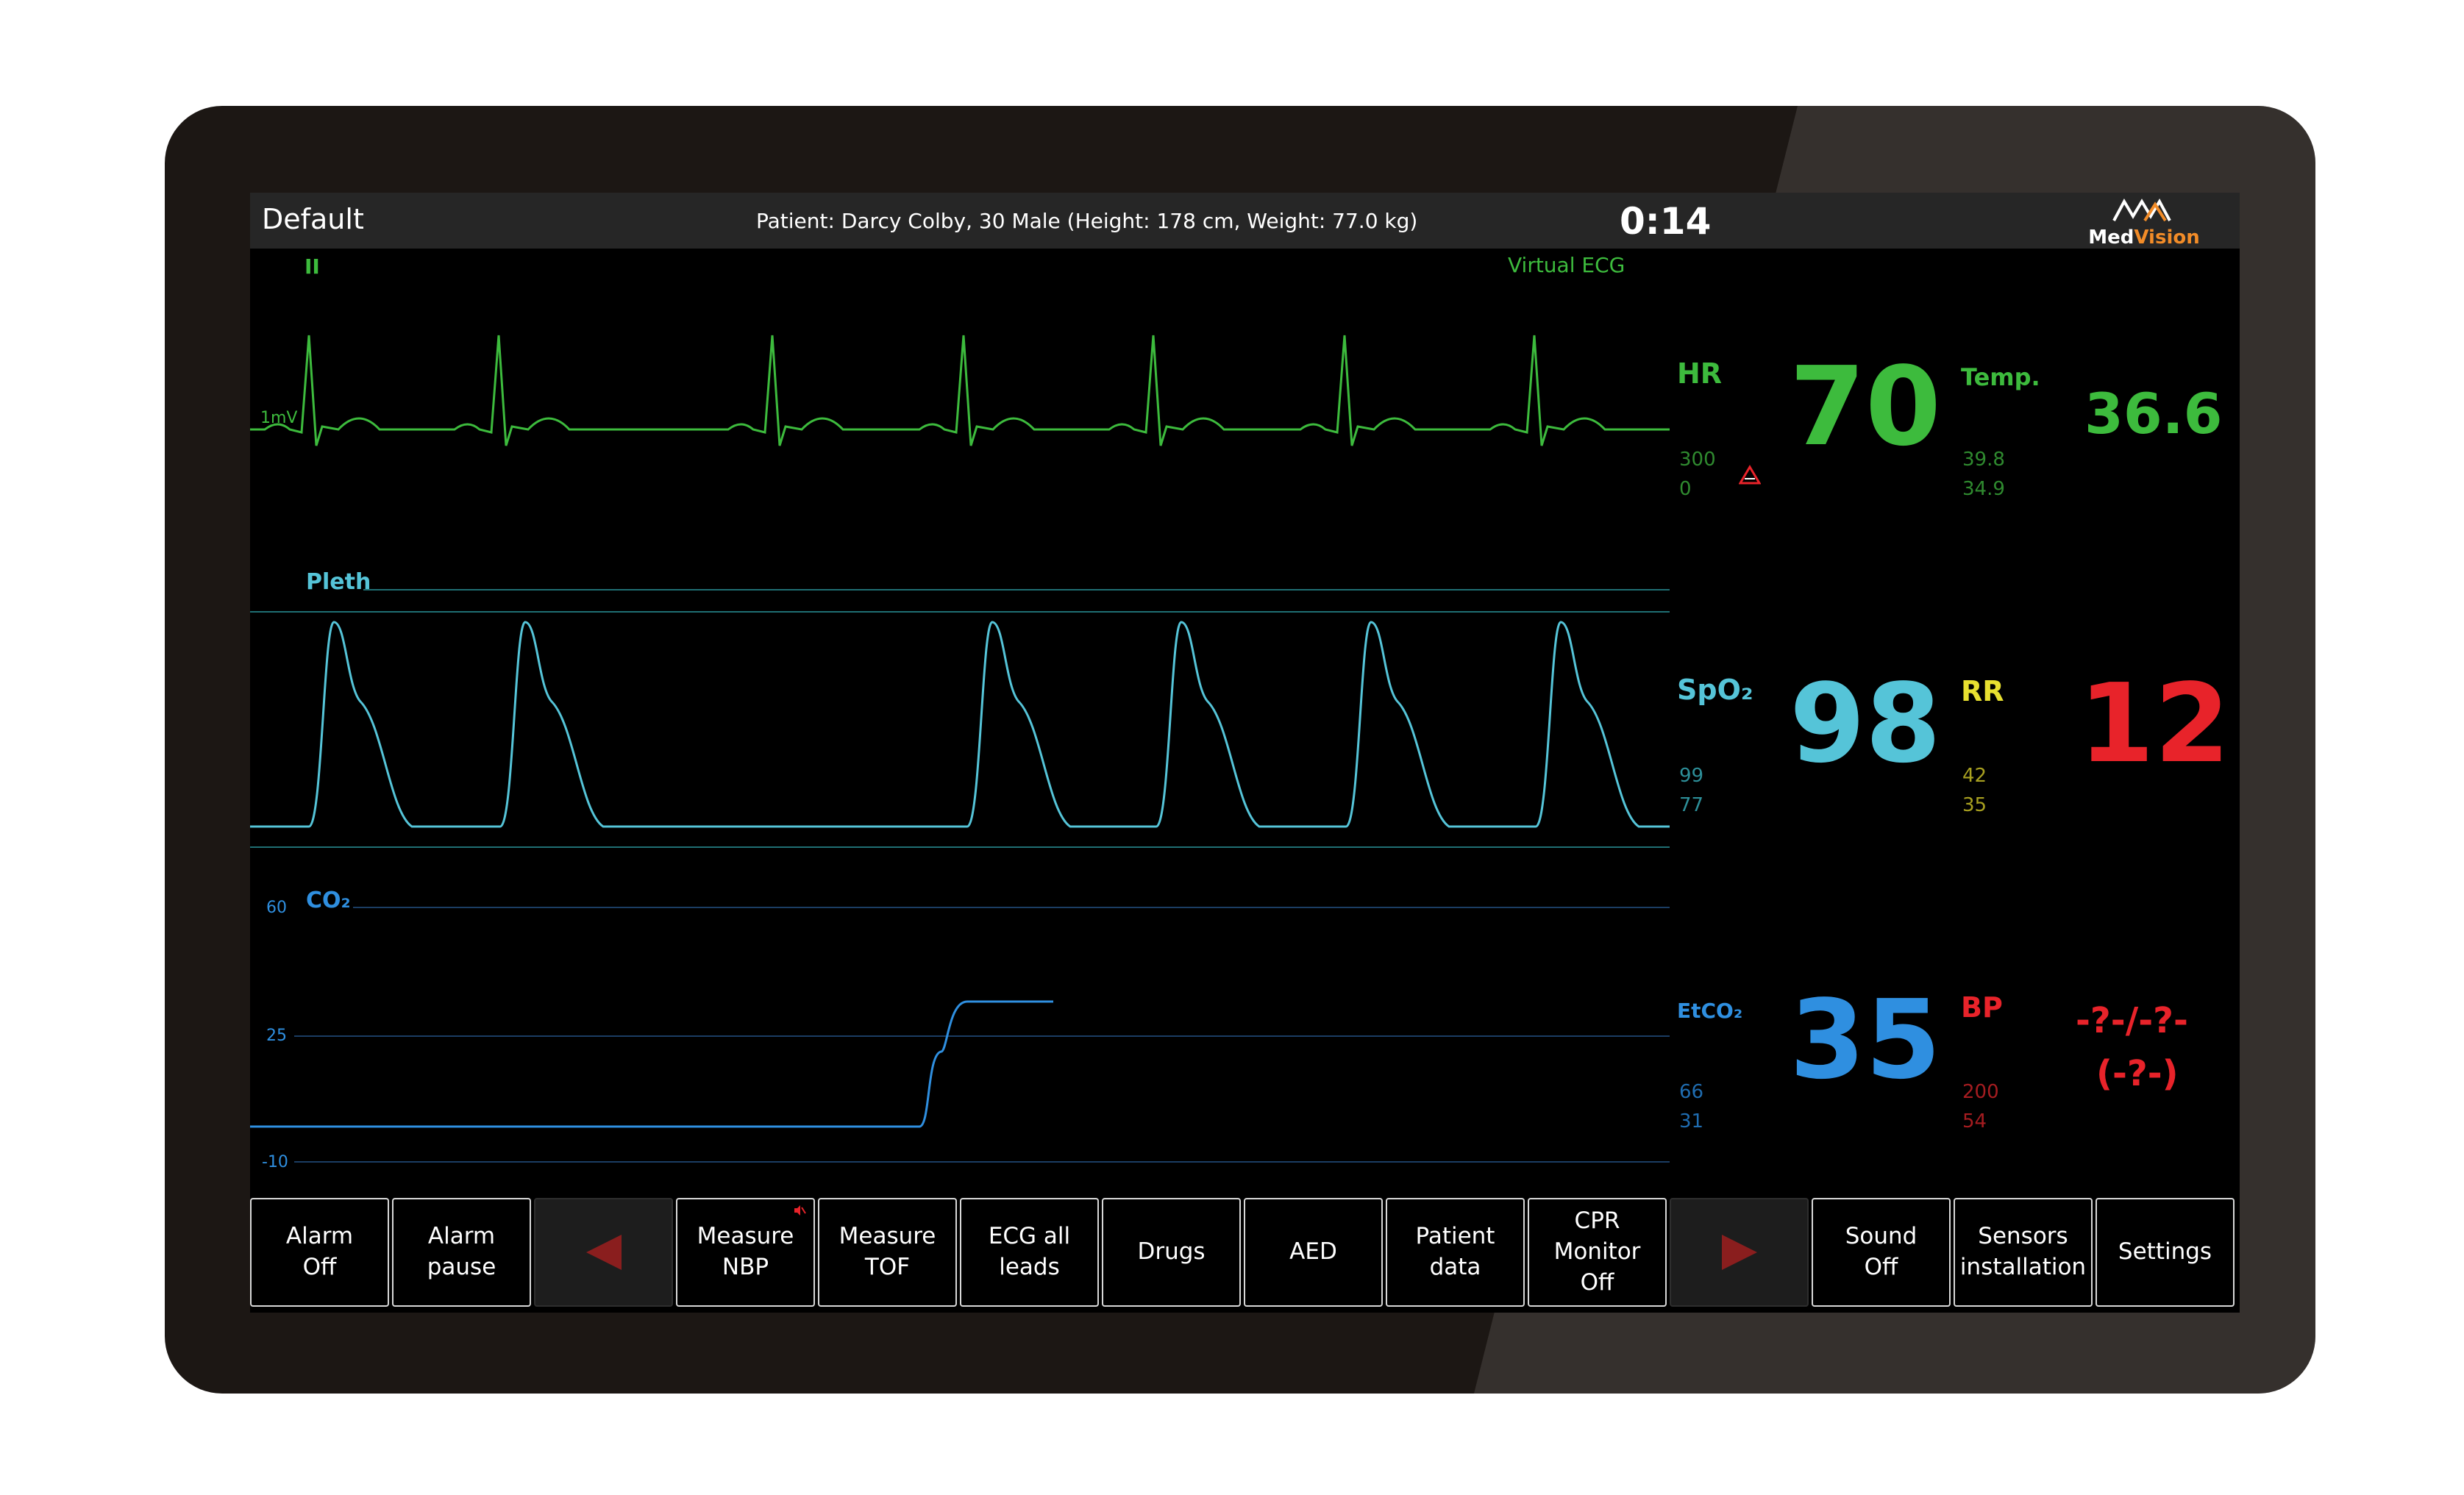 This screenshot has height=1495, width=2464. Describe the element at coordinates (312, 266) in the screenshot. I see `ecg-lead-label: II` at that location.